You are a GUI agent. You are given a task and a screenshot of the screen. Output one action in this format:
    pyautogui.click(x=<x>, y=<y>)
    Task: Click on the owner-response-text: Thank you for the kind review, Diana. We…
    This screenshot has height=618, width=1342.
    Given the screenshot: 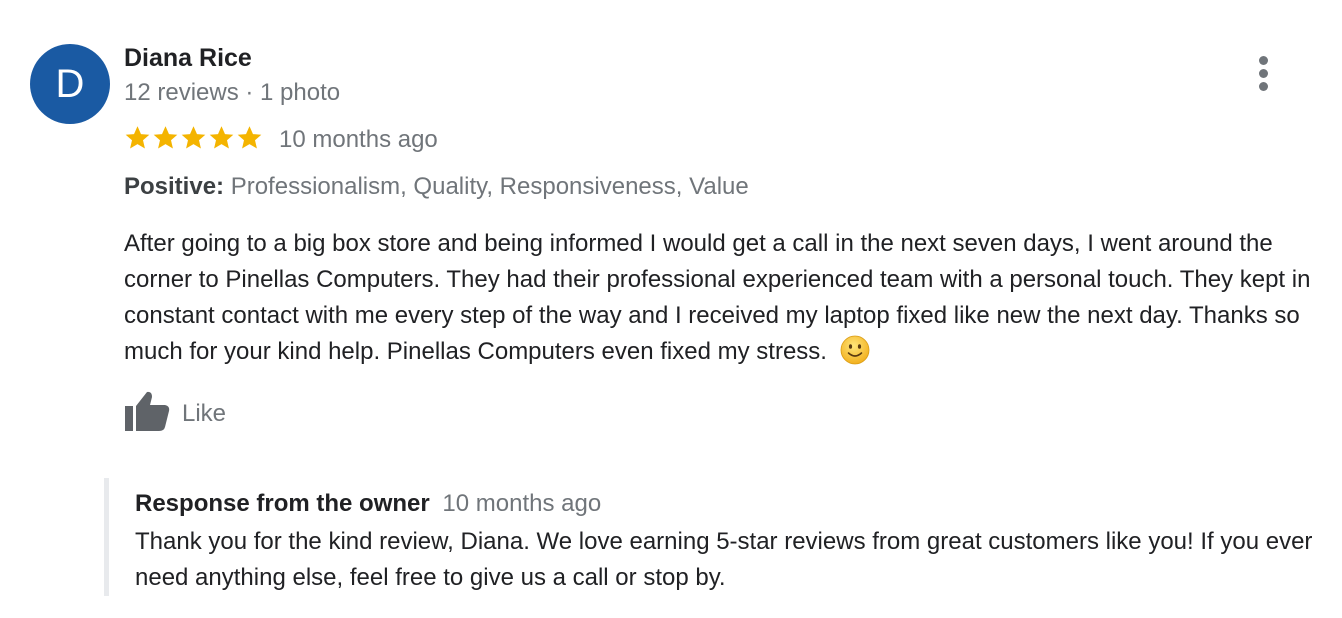 What is the action you would take?
    pyautogui.click(x=724, y=559)
    